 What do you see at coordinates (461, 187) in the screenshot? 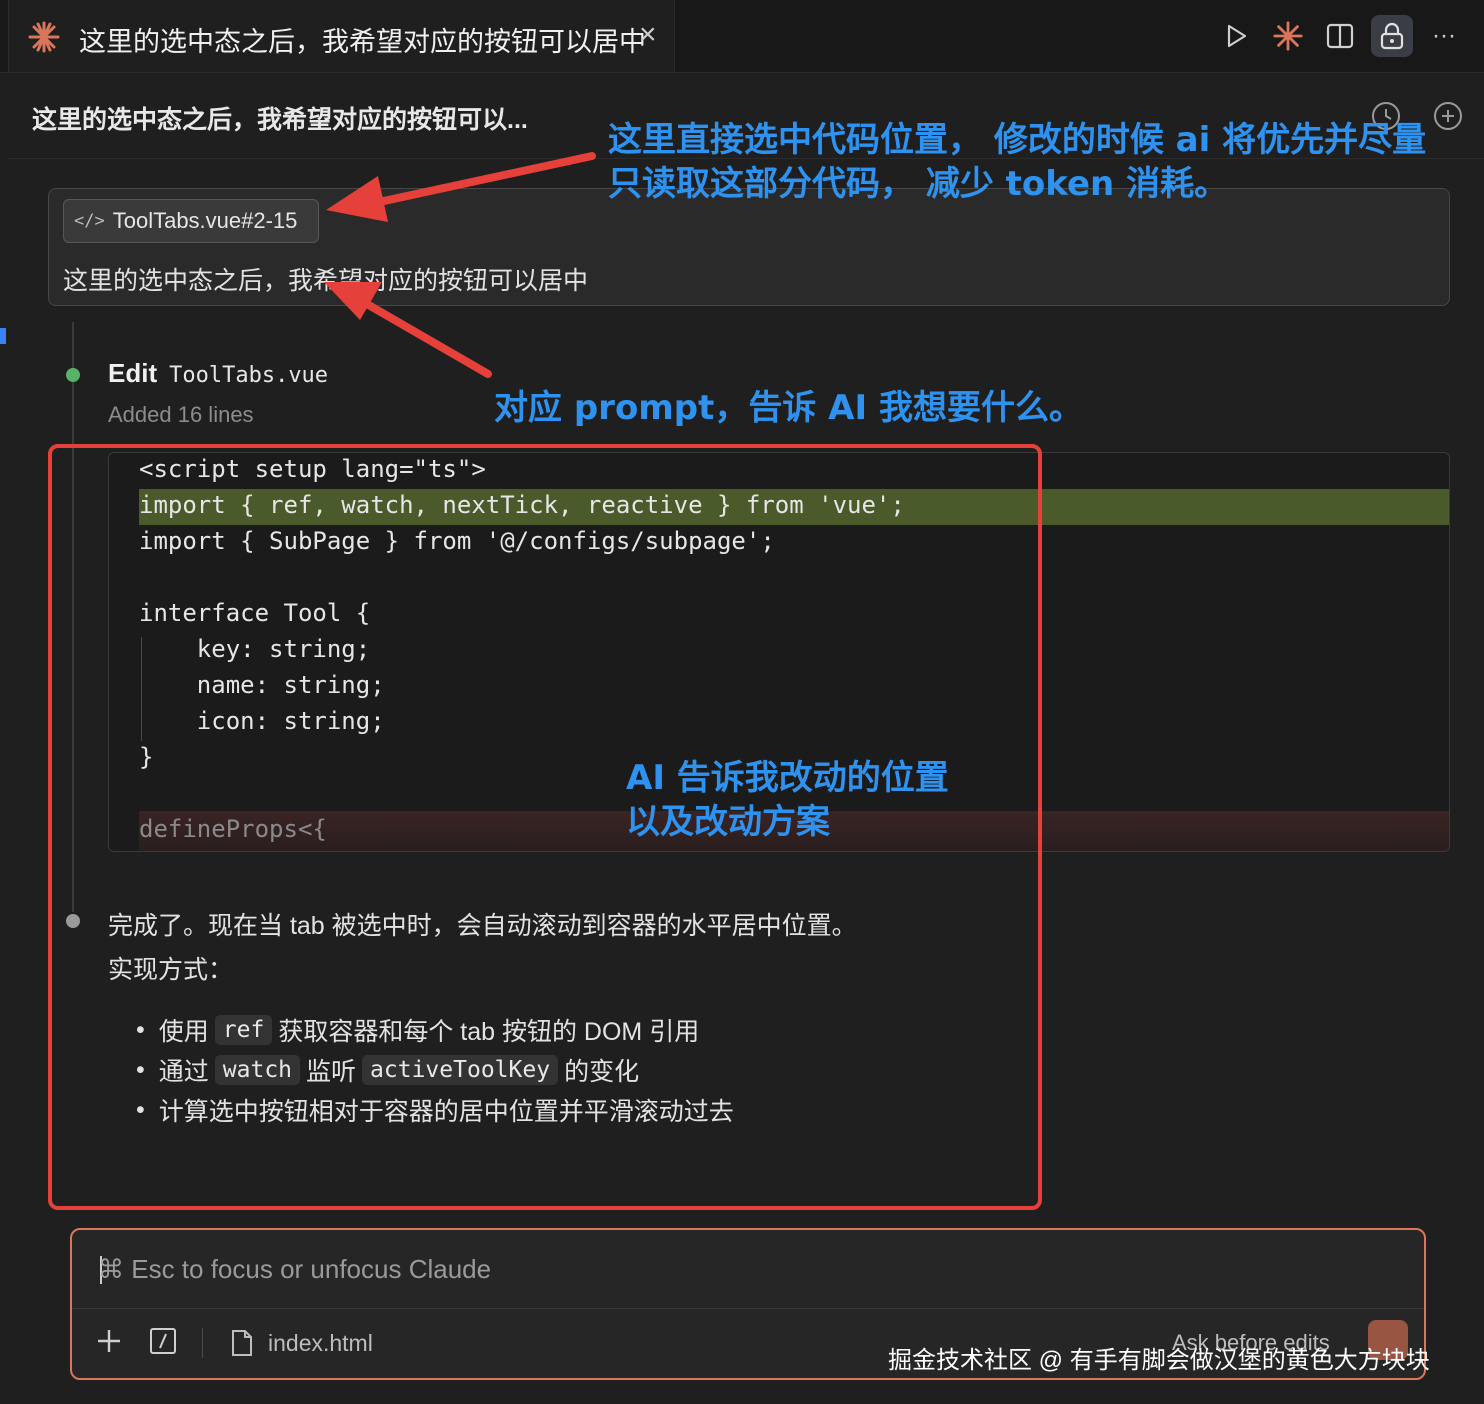
I see `arrow-to-file-chip` at bounding box center [461, 187].